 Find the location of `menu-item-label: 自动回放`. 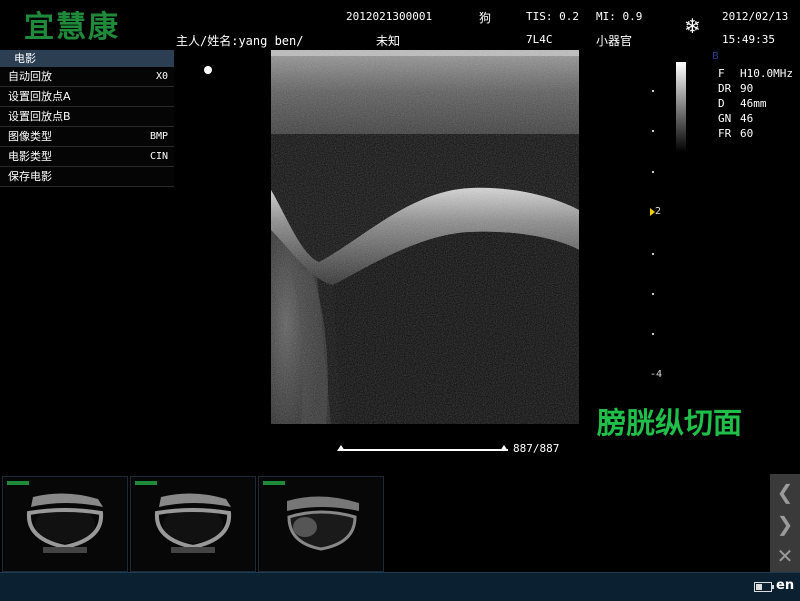

menu-item-label: 自动回放 is located at coordinates (30, 76).